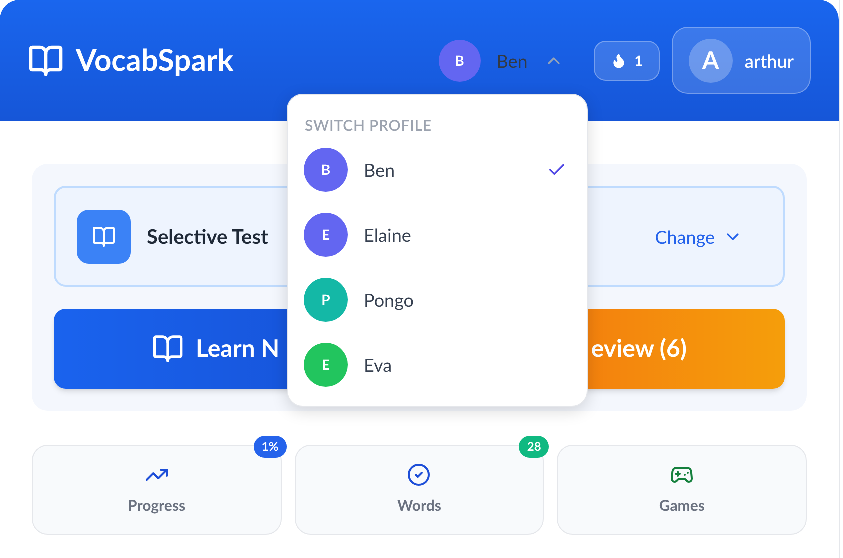 The width and height of the screenshot is (843, 558). Describe the element at coordinates (618, 60) in the screenshot. I see `flame-icon` at that location.